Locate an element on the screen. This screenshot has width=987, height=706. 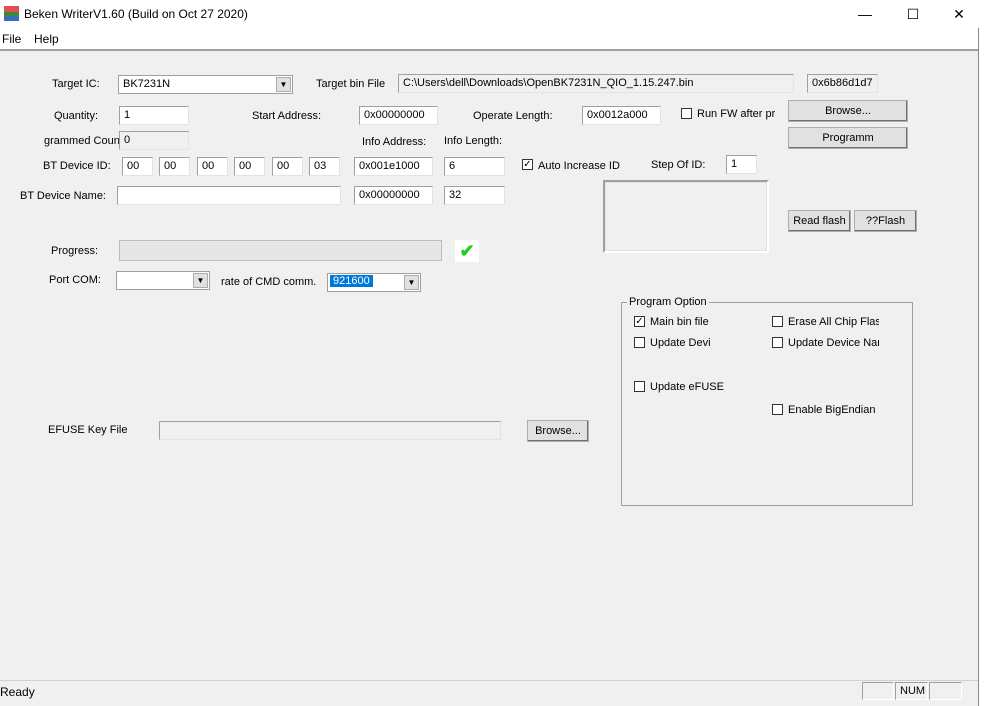
program-option-title: Program Option is located at coordinates (668, 302).